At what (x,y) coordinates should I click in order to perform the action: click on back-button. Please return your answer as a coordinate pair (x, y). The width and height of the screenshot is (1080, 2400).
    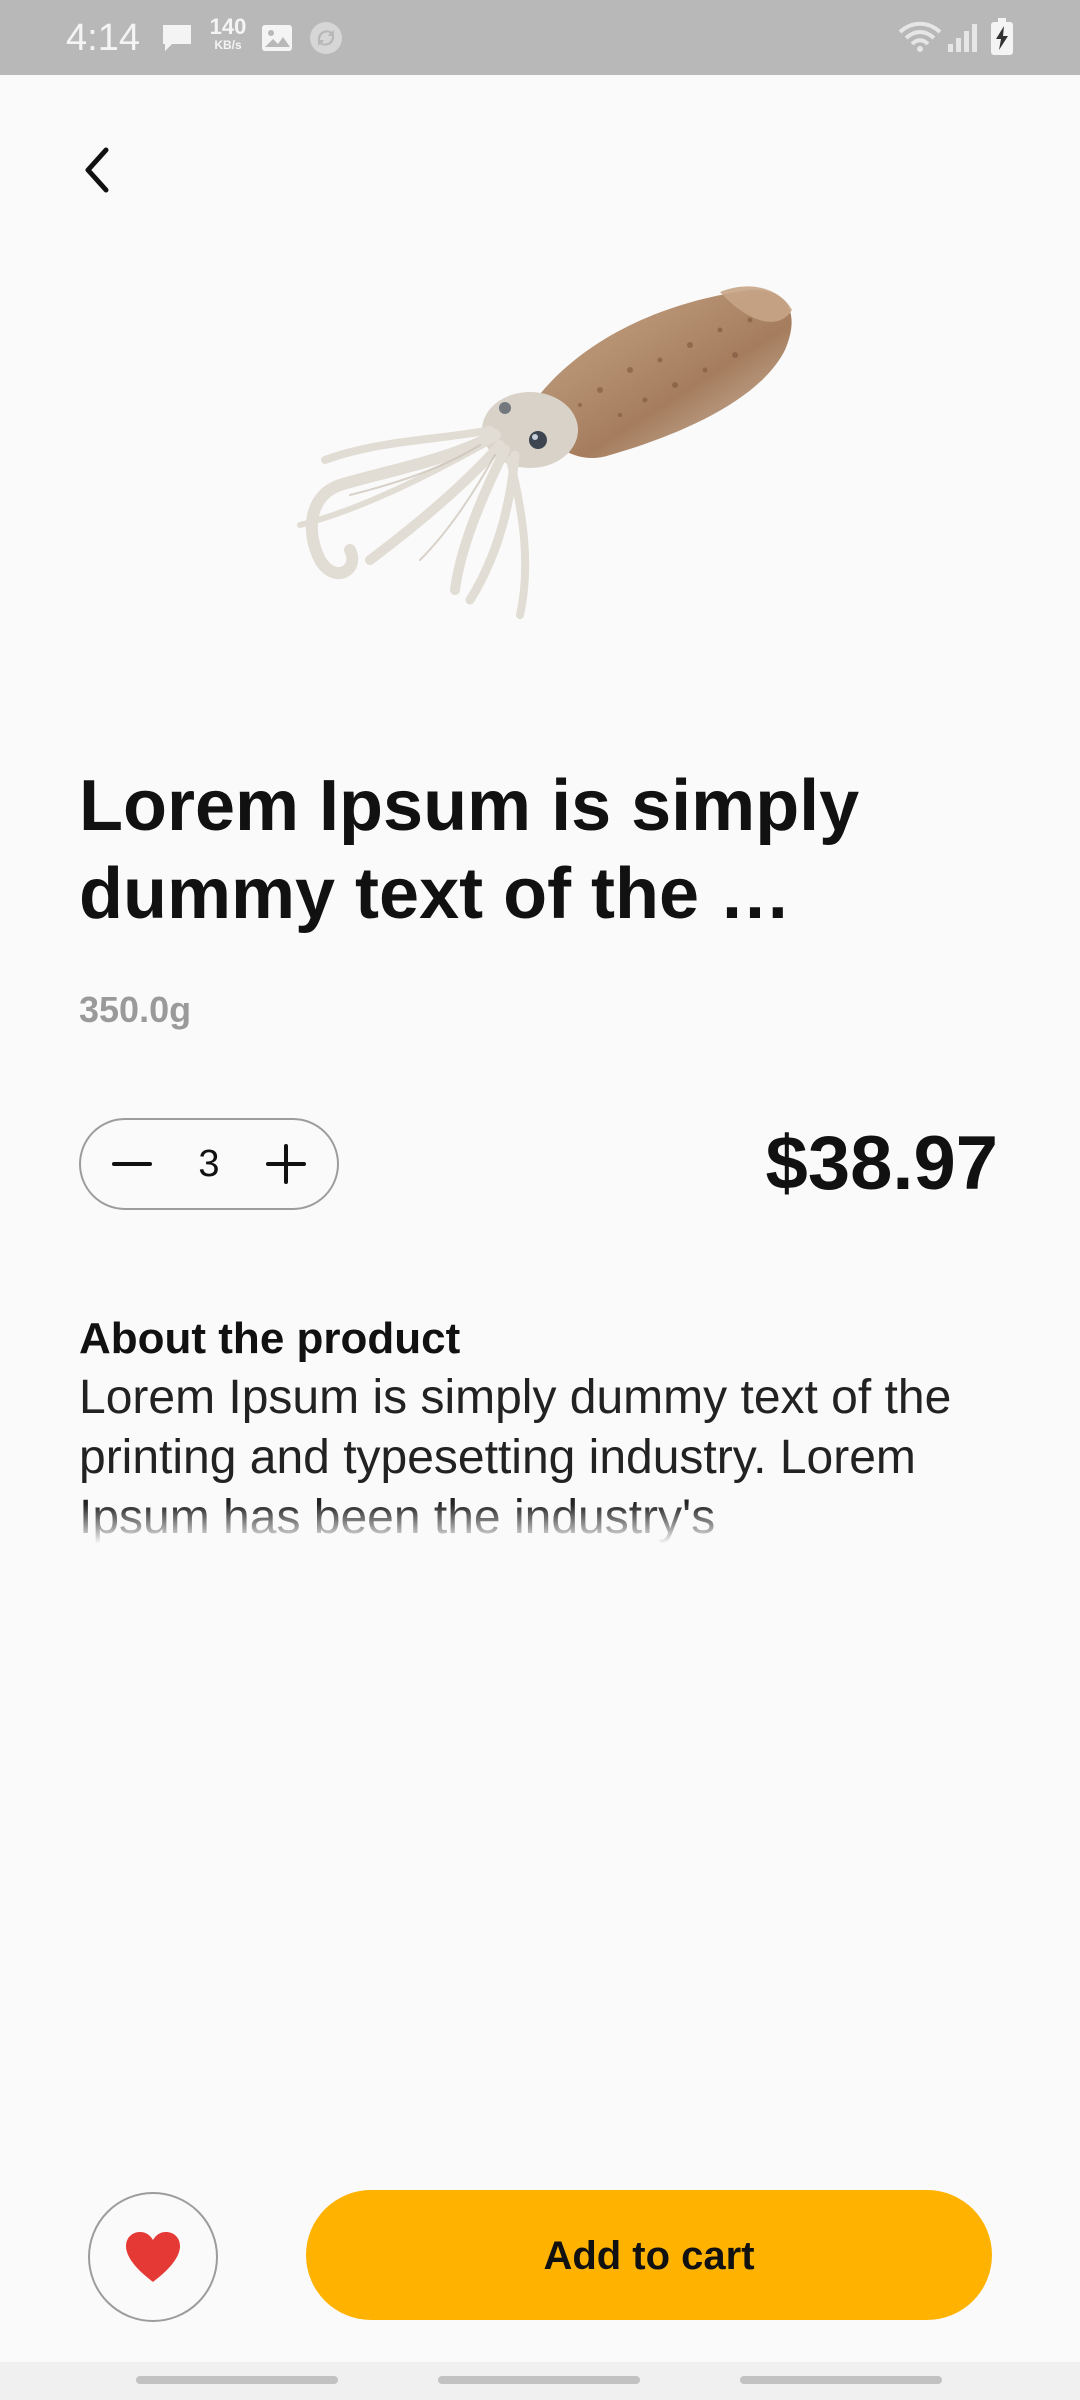
    Looking at the image, I should click on (105, 170).